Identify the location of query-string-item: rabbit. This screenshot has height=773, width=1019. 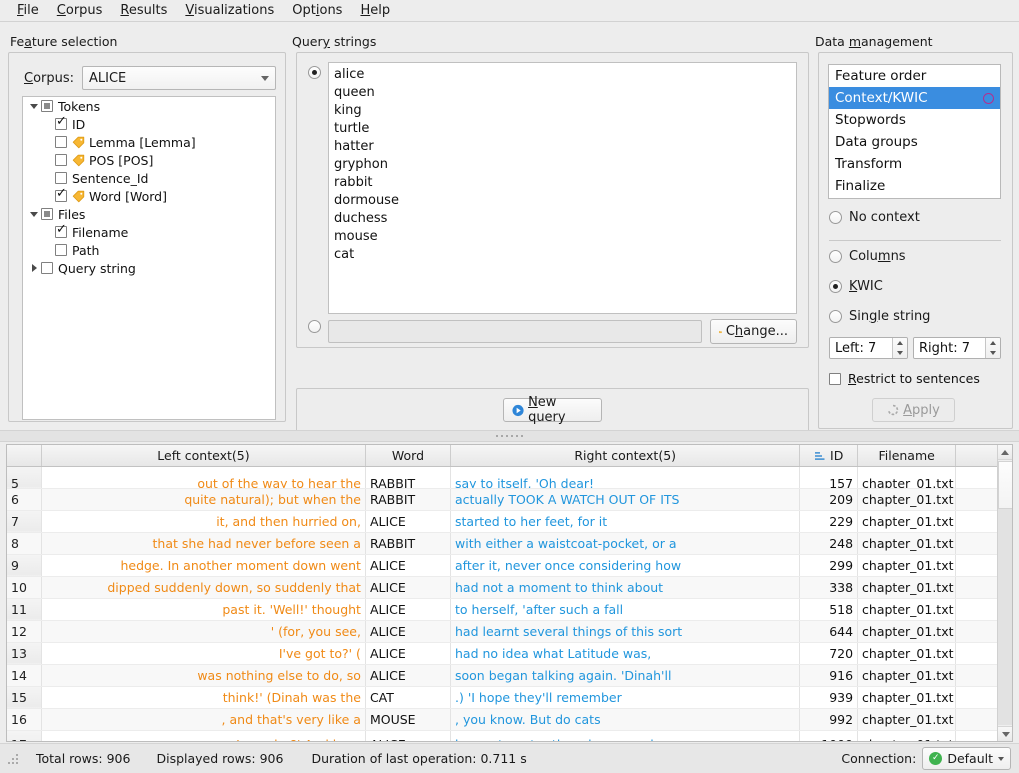
(565, 183).